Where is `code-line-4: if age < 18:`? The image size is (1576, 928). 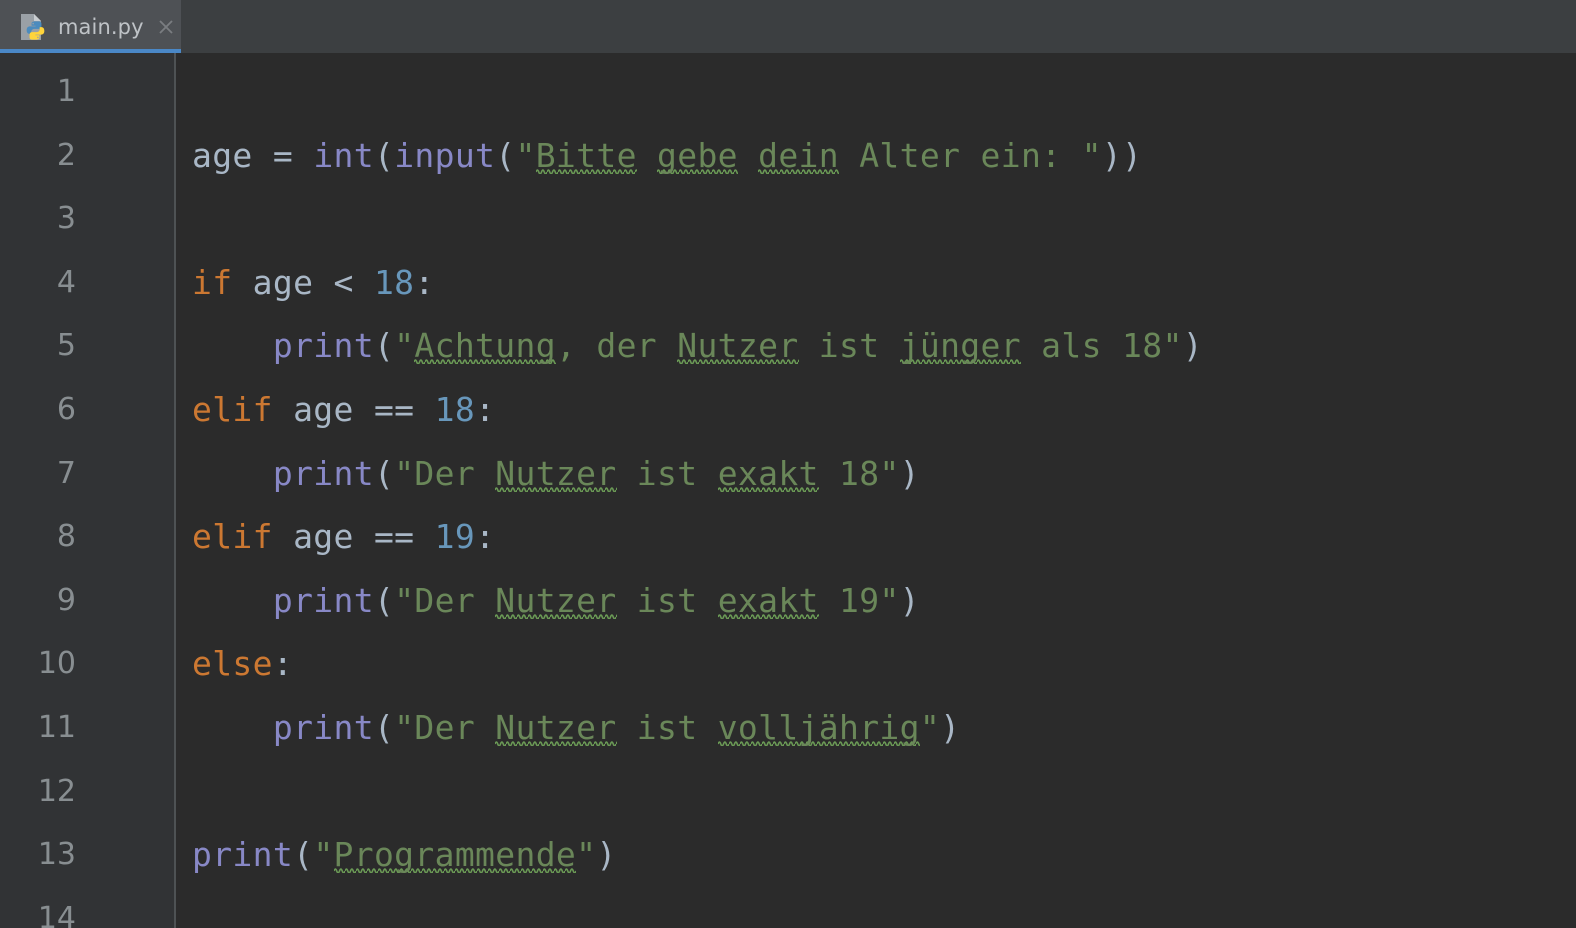
code-line-4: if age < 18: is located at coordinates (884, 283).